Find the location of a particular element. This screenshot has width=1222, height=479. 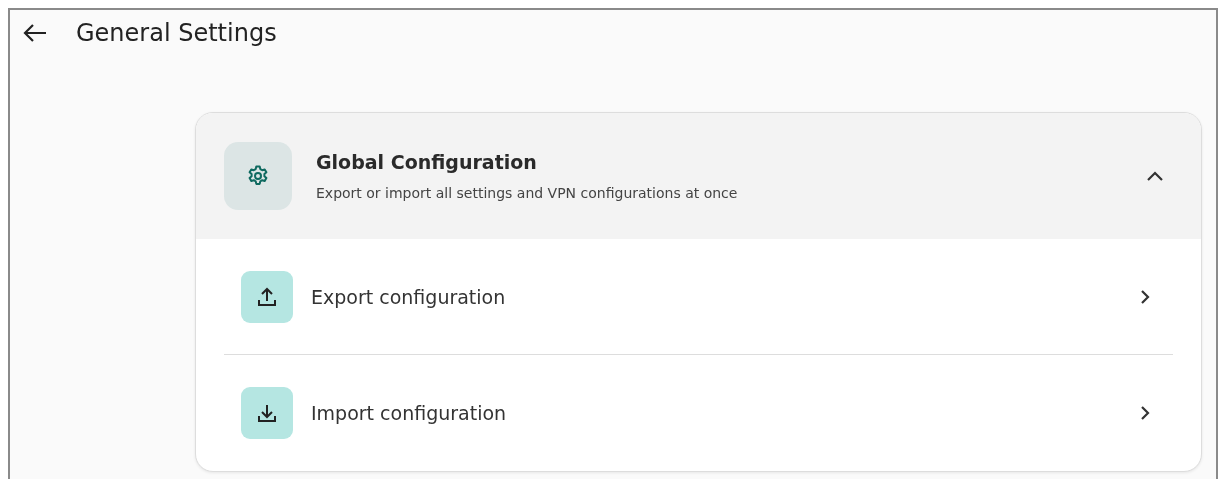

chevron-up-icon is located at coordinates (1155, 176).